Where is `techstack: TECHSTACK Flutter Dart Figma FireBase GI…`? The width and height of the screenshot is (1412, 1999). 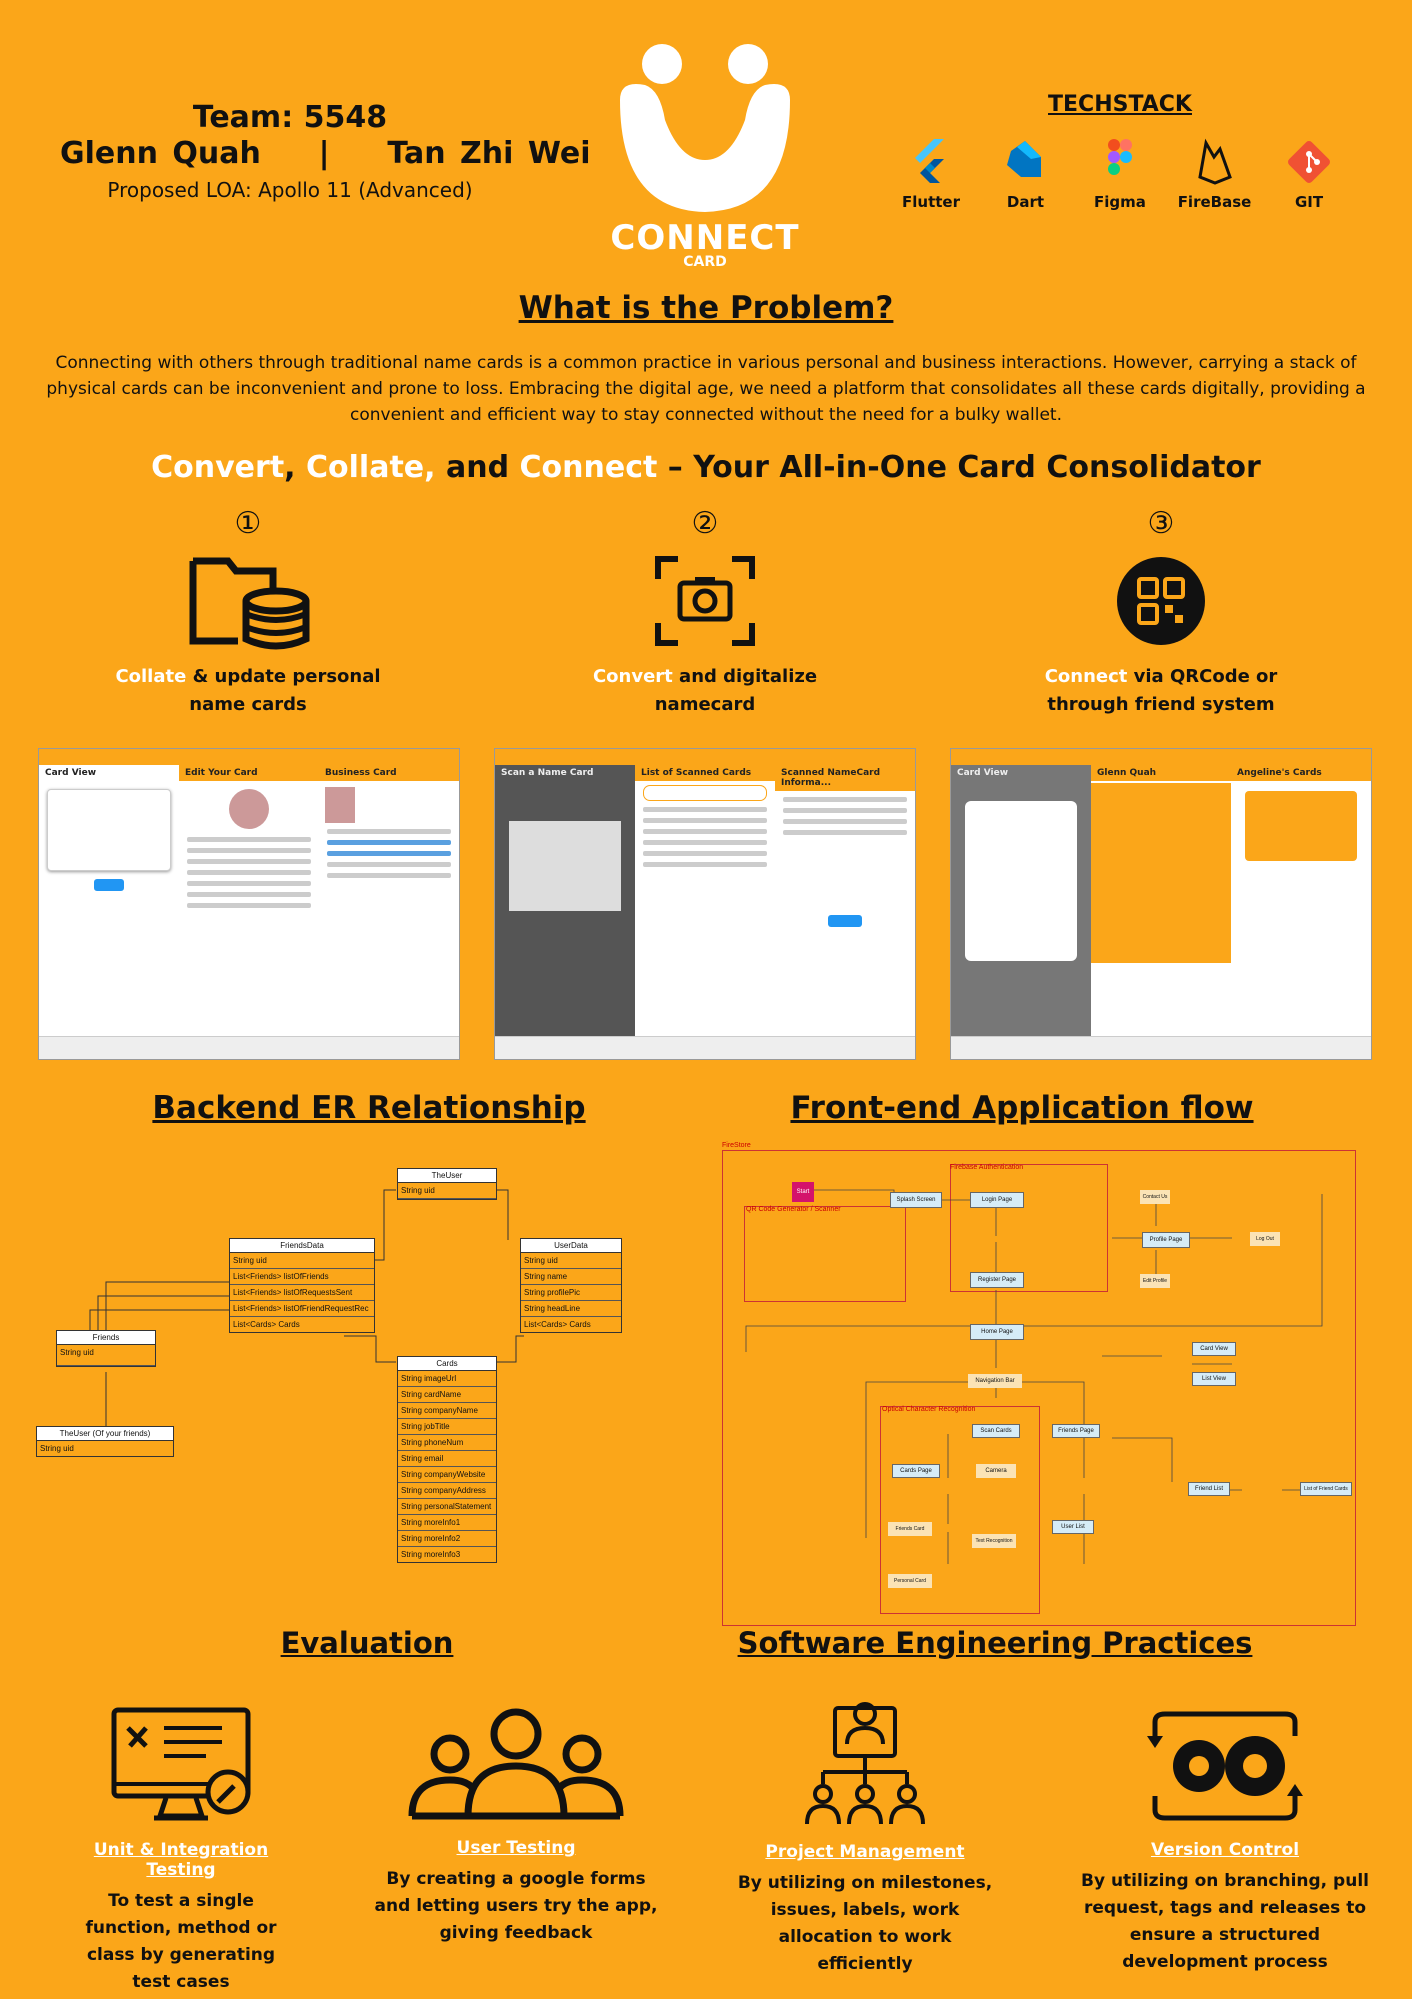 techstack: TECHSTACK Flutter Dart Figma FireBase GI… is located at coordinates (1120, 151).